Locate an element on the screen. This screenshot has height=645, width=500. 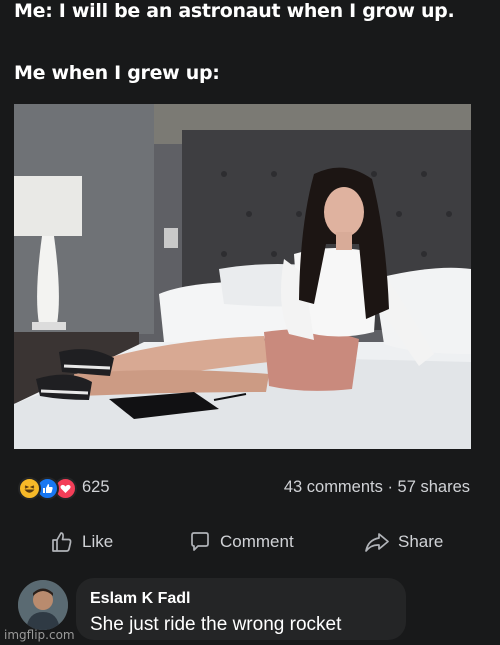
thumbs-up-icon is located at coordinates (62, 542).